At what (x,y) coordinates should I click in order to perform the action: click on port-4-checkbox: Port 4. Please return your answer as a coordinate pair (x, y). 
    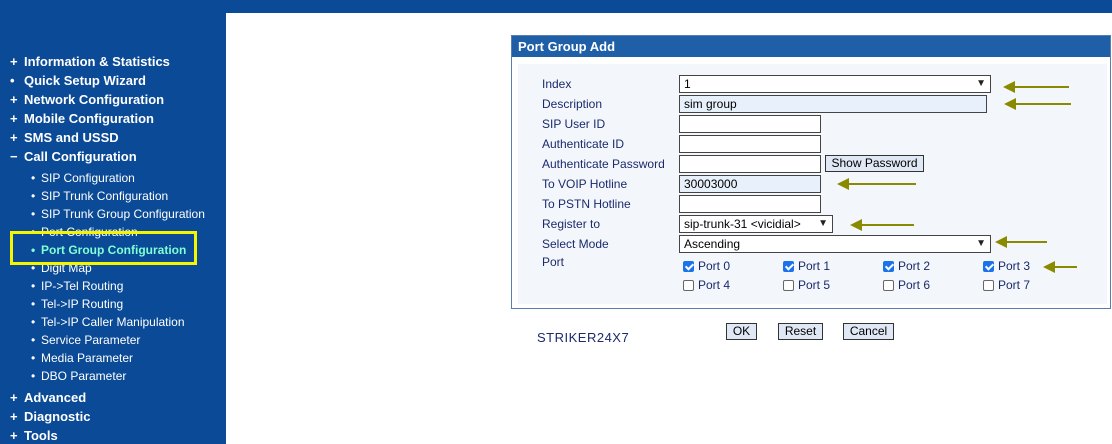
    Looking at the image, I should click on (706, 285).